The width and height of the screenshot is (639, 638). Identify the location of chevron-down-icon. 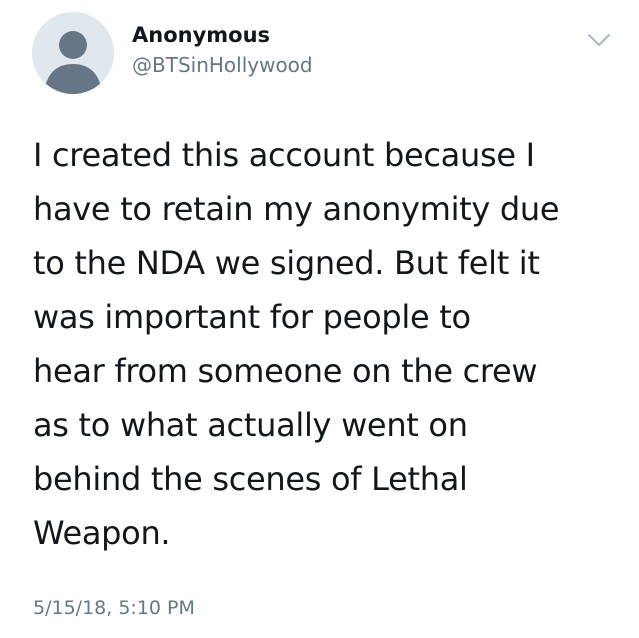
(599, 40).